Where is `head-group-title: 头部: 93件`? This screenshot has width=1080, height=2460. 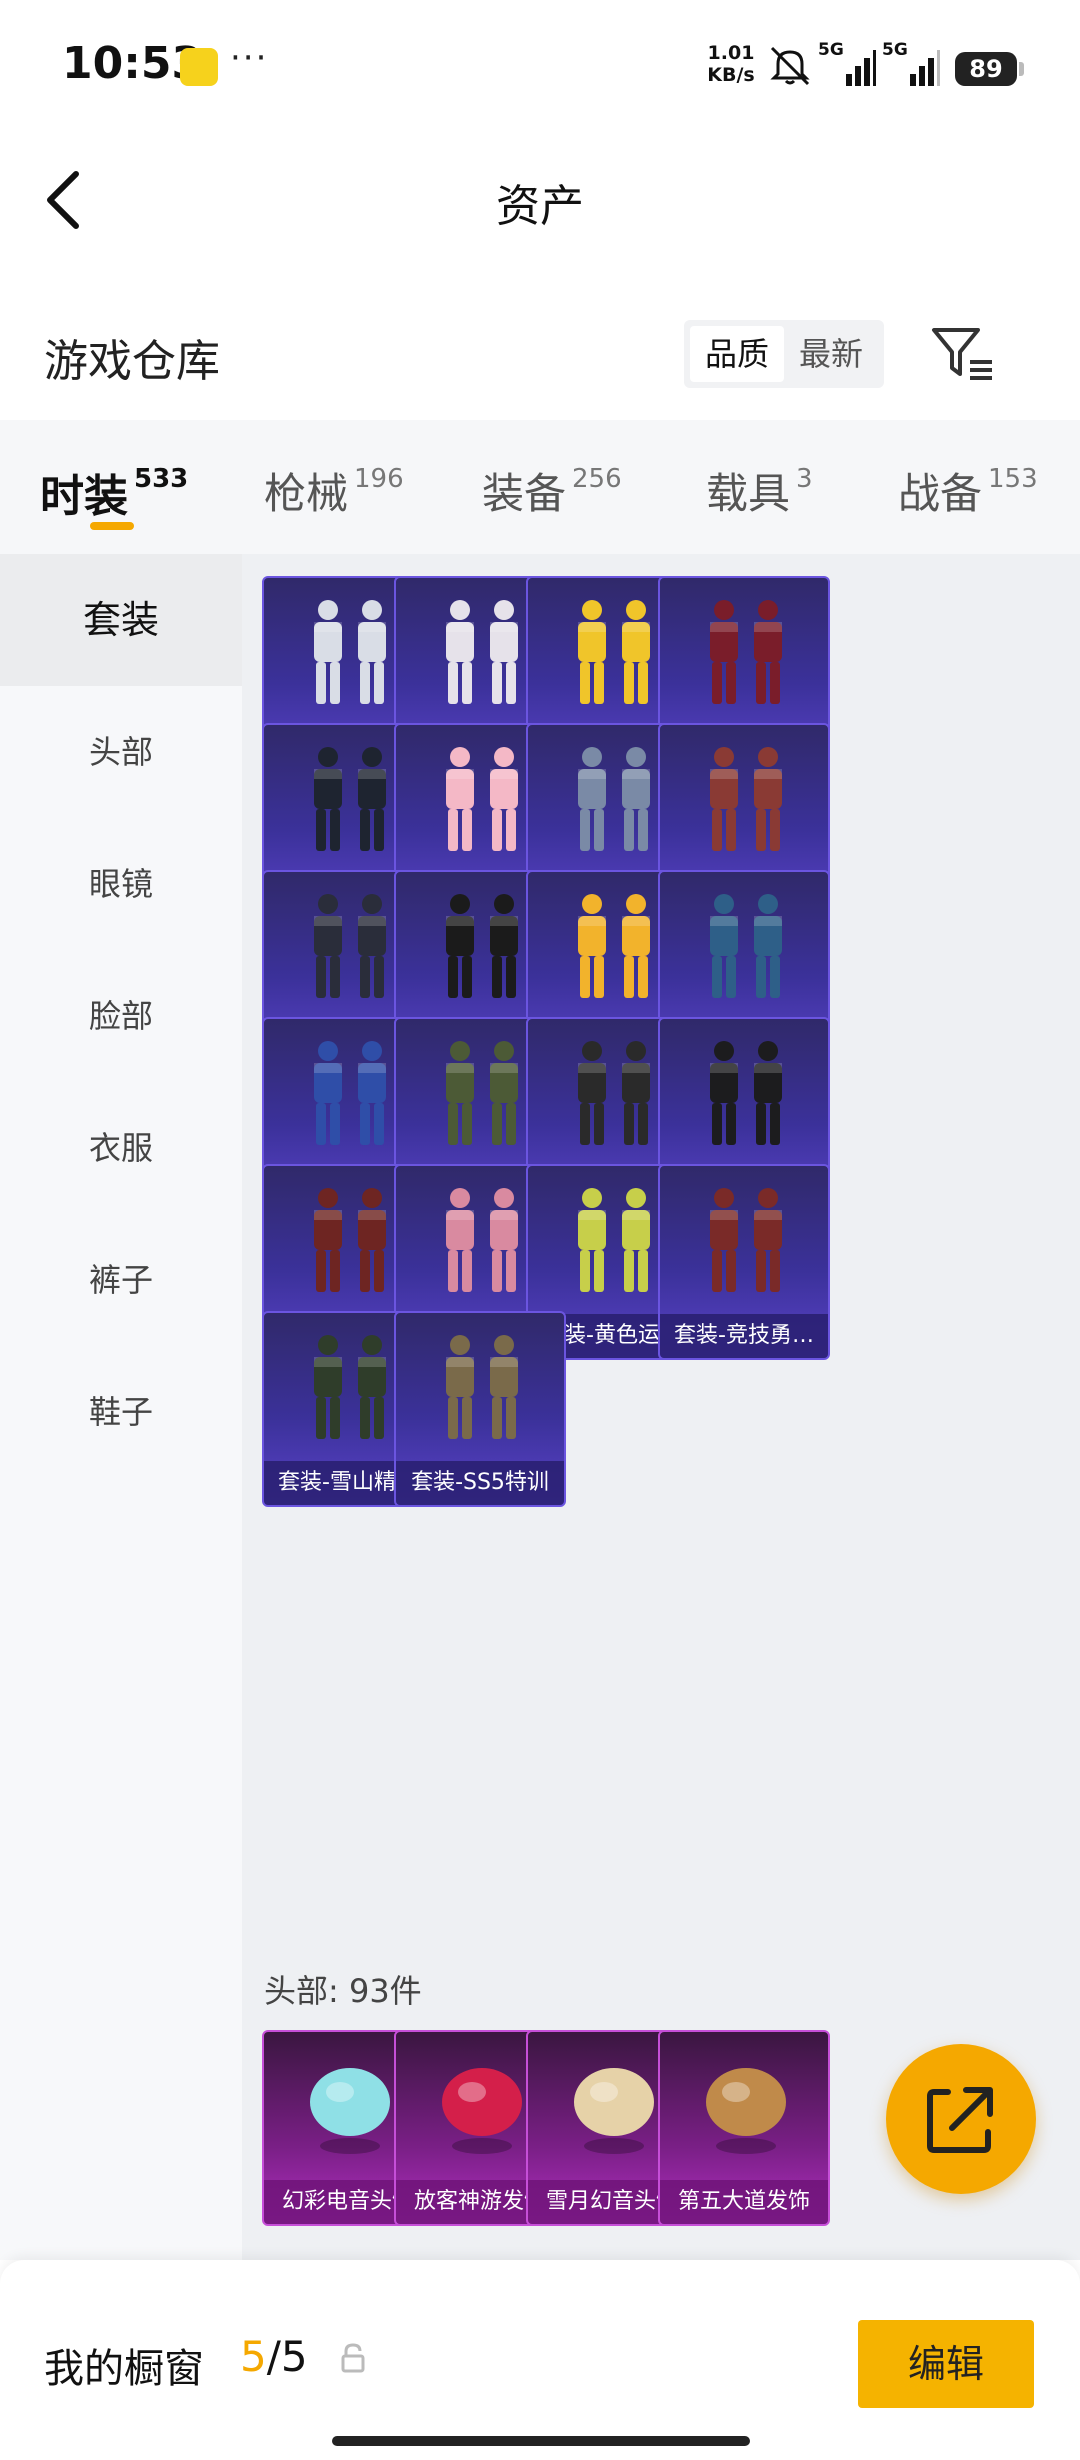 head-group-title: 头部: 93件 is located at coordinates (343, 1991).